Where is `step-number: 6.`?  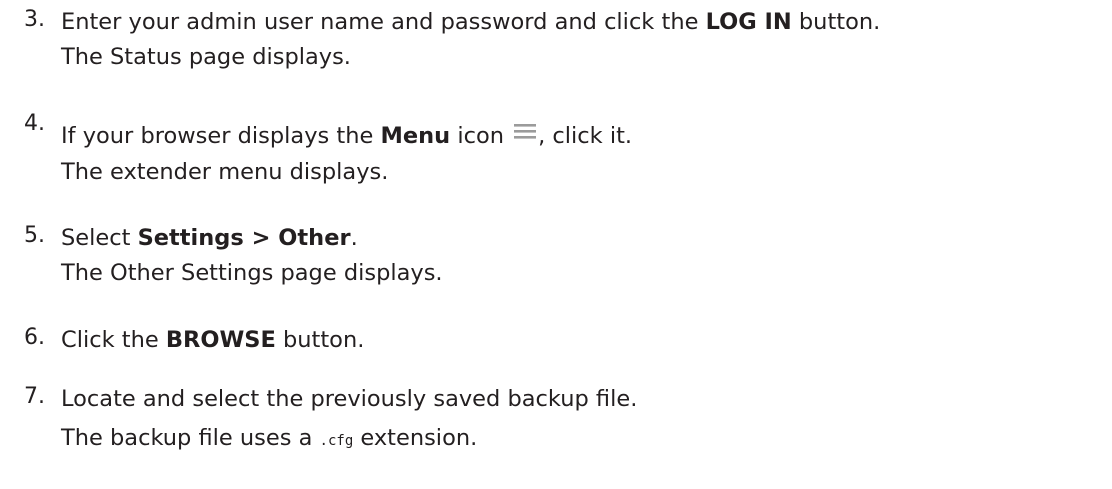
step-number: 6. is located at coordinates (34, 337).